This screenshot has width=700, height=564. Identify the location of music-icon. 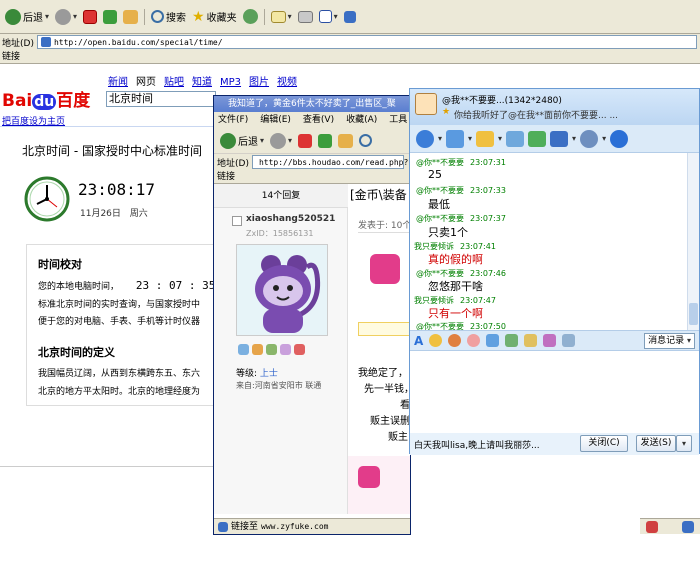
(550, 340).